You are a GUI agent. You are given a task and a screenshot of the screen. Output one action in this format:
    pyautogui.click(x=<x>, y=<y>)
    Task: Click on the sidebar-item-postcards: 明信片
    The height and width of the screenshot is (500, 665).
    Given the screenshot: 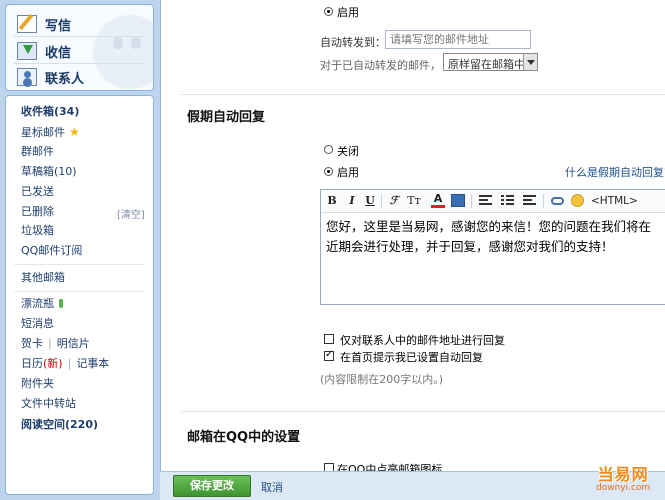 What is the action you would take?
    pyautogui.click(x=73, y=343)
    